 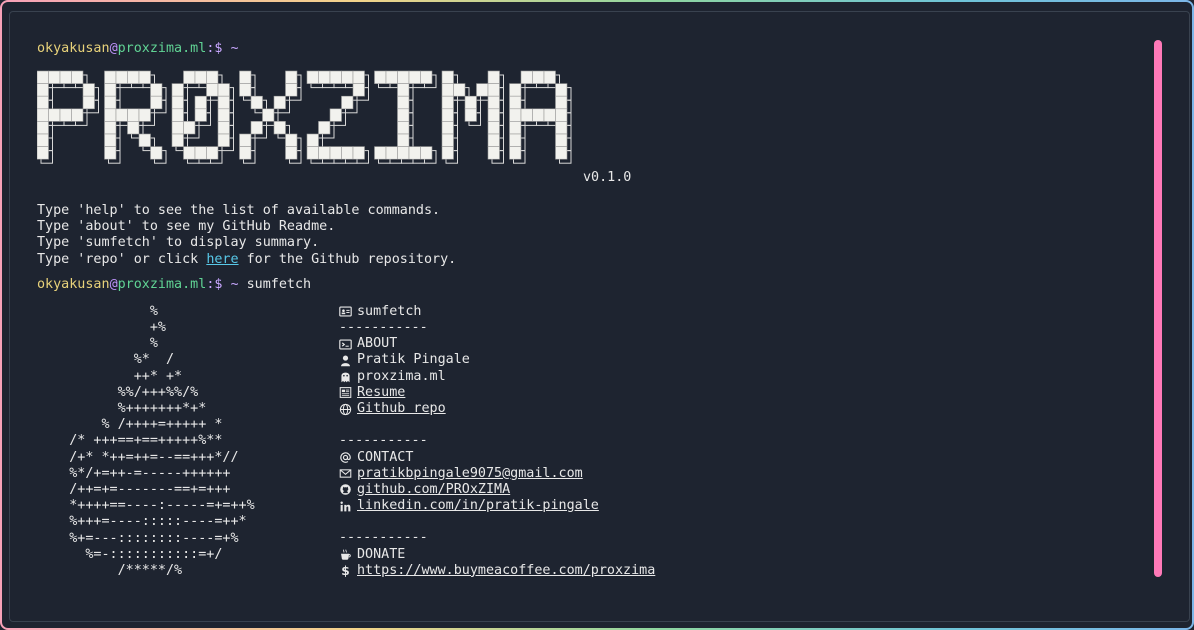 I want to click on owner-name: Pratik Pingale, so click(x=413, y=360).